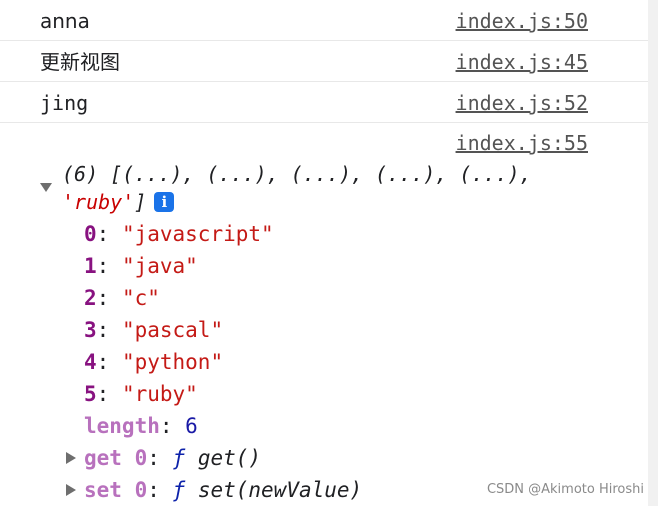 Image resolution: width=658 pixels, height=506 pixels. I want to click on summary-close-bracket: ], so click(140, 202).